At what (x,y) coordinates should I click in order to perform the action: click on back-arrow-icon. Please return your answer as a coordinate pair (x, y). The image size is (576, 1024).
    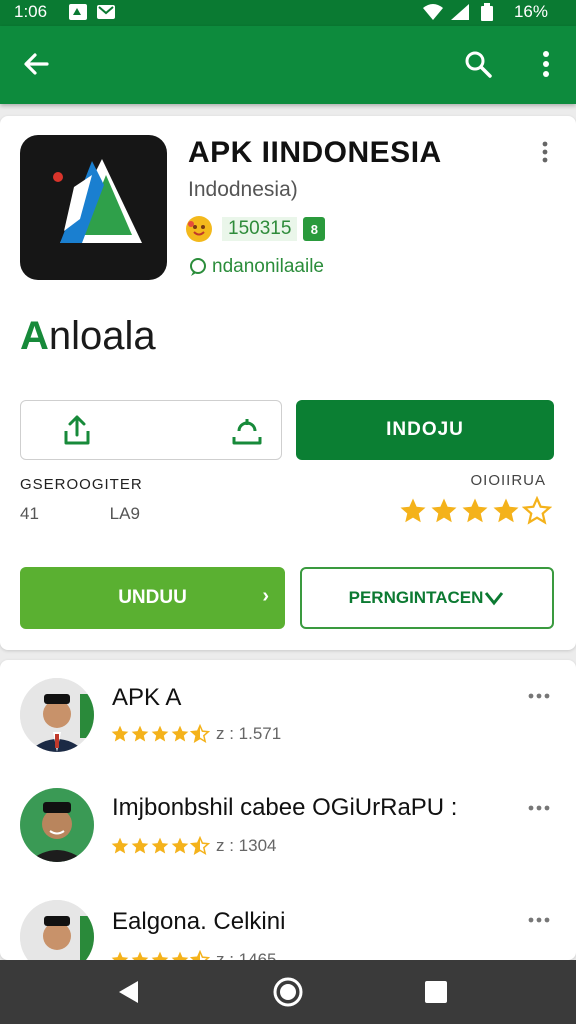
    Looking at the image, I should click on (36, 64).